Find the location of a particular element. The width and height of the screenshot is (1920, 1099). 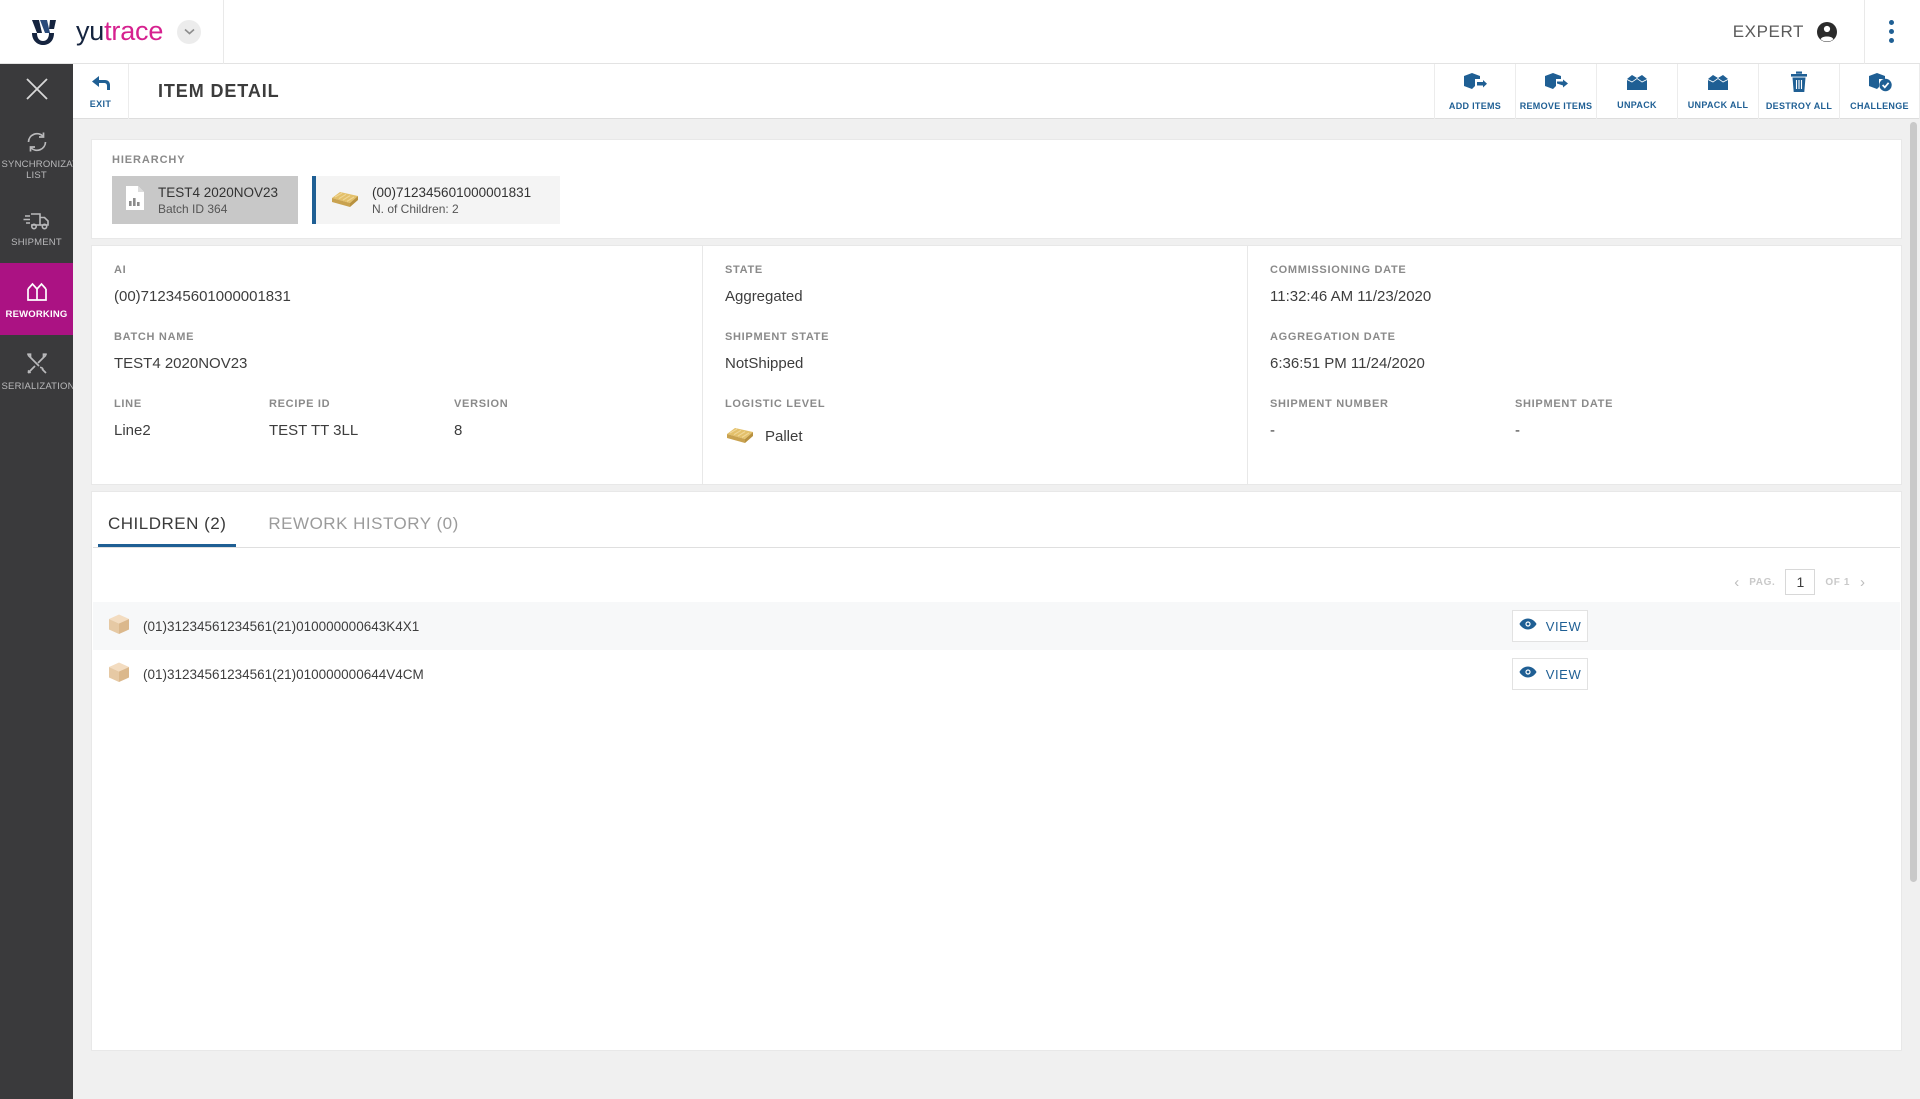

expert-mode-label: EXPERT is located at coordinates (1768, 31).